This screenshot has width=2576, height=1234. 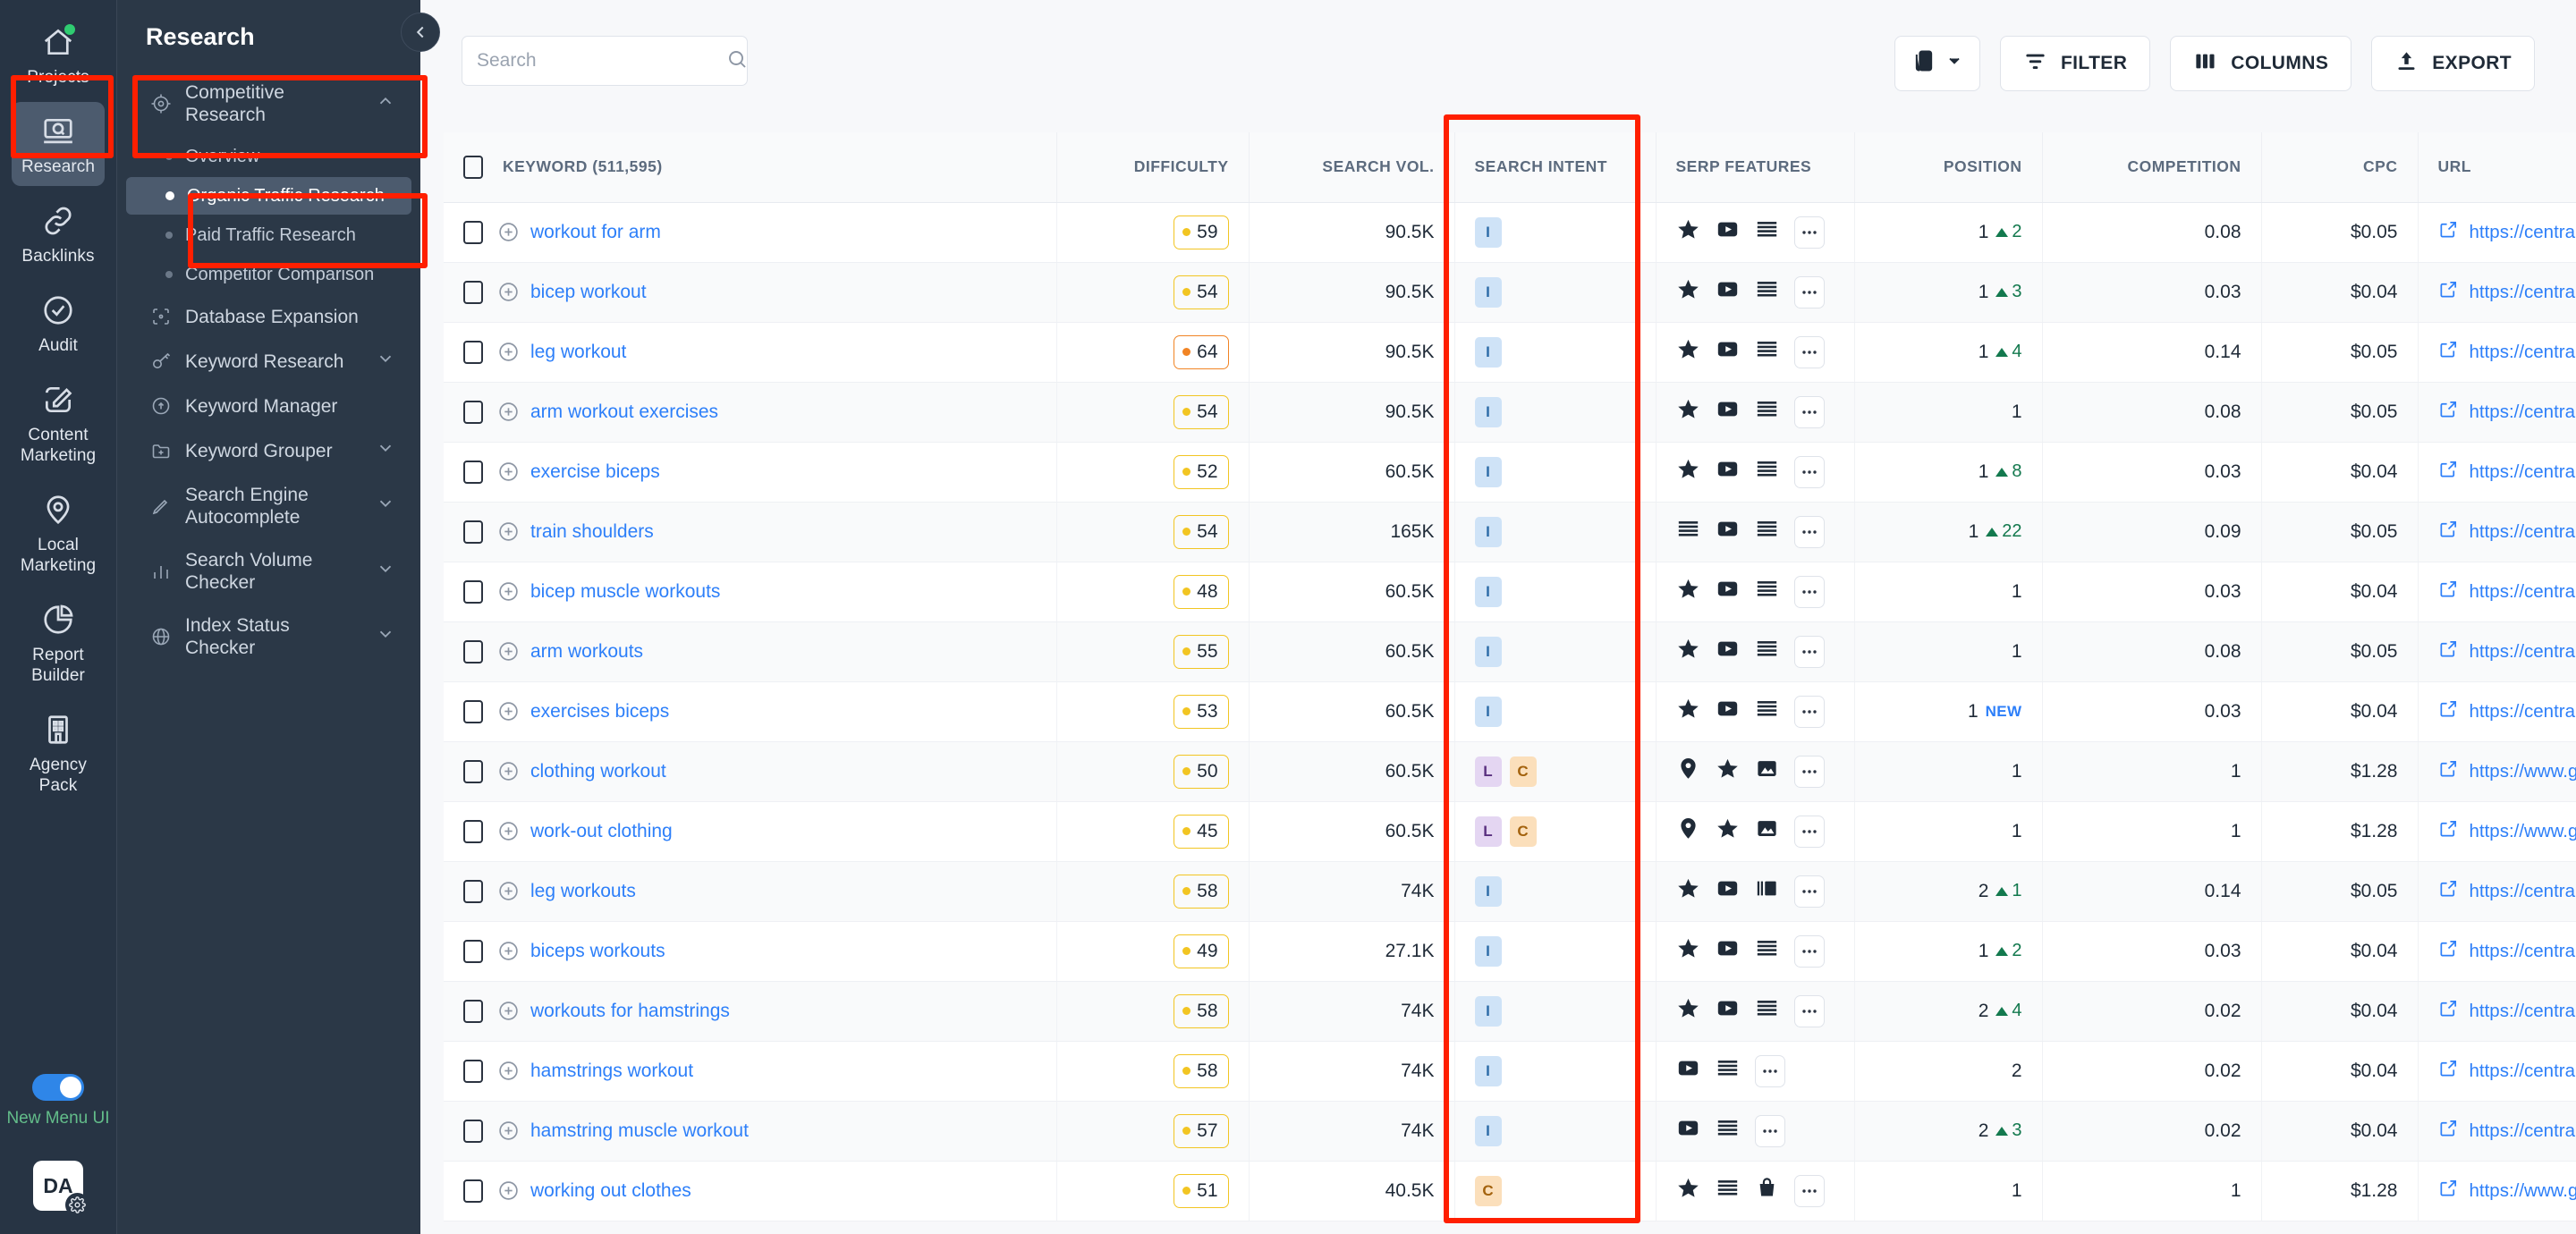 I want to click on keyword-link: leg workout, so click(x=578, y=352).